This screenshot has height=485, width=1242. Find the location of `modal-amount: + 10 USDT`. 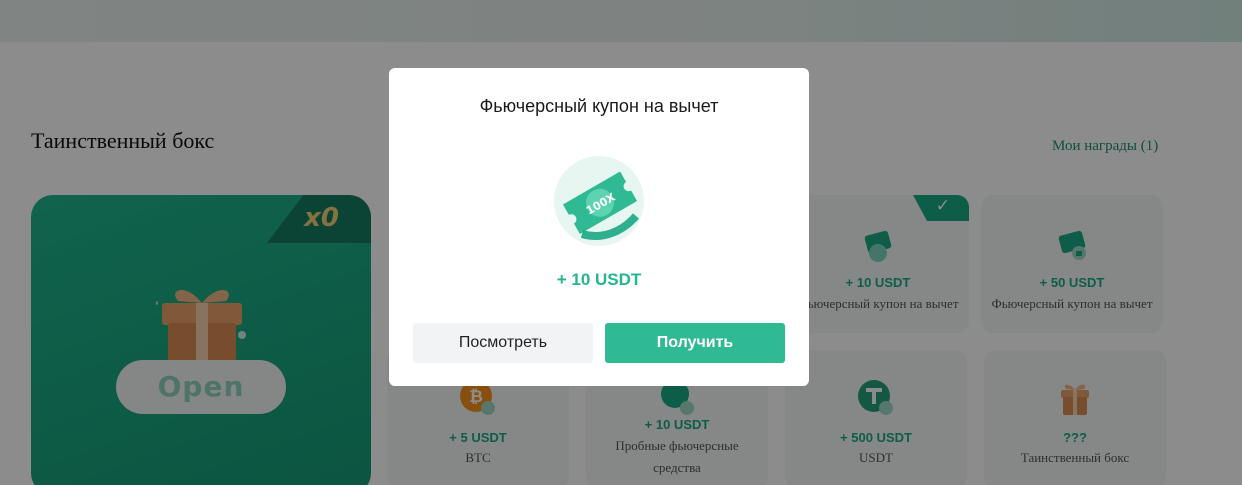

modal-amount: + 10 USDT is located at coordinates (599, 279).